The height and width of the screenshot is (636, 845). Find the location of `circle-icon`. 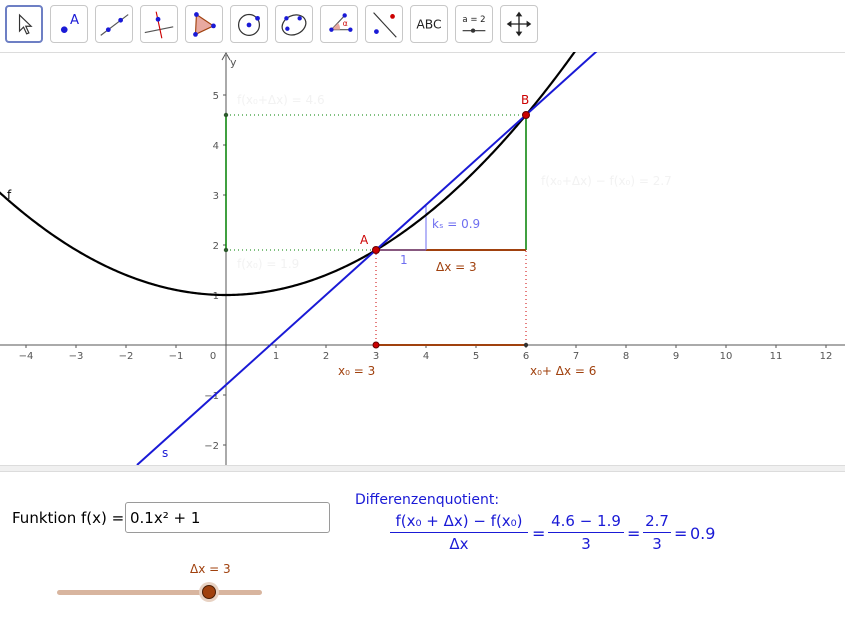

circle-icon is located at coordinates (249, 24).